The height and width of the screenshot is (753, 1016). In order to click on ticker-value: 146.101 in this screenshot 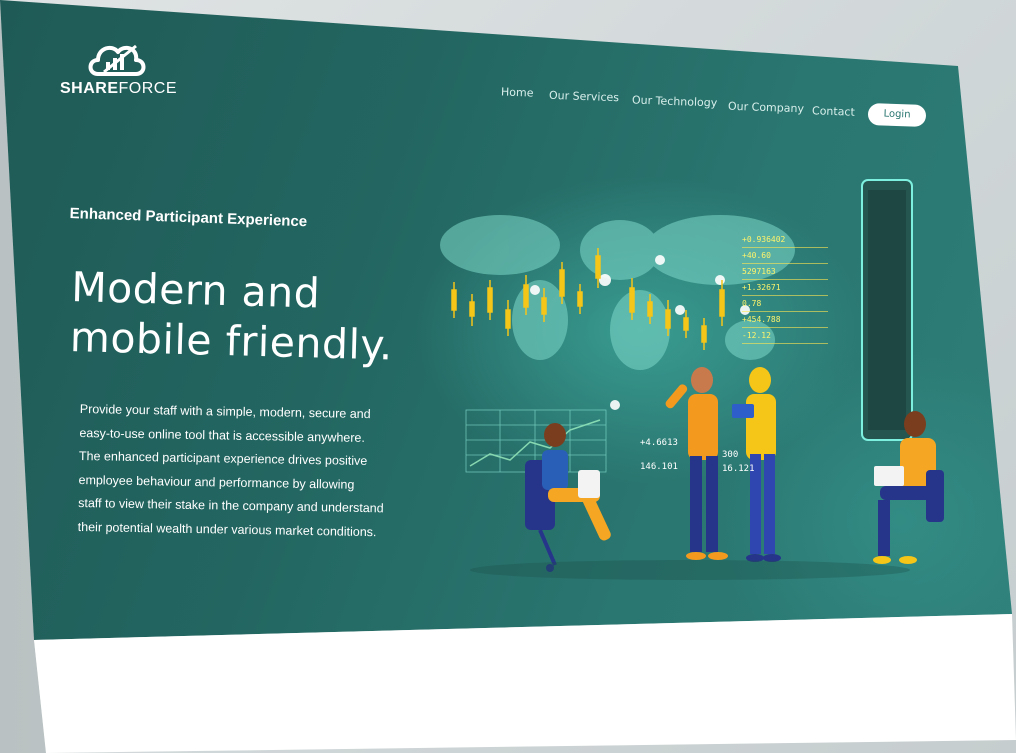, I will do `click(659, 467)`.